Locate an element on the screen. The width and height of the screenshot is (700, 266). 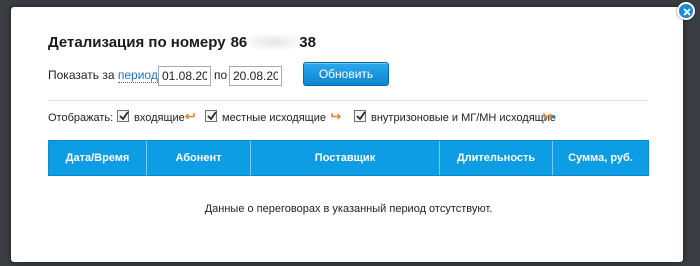
close-button is located at coordinates (686, 11).